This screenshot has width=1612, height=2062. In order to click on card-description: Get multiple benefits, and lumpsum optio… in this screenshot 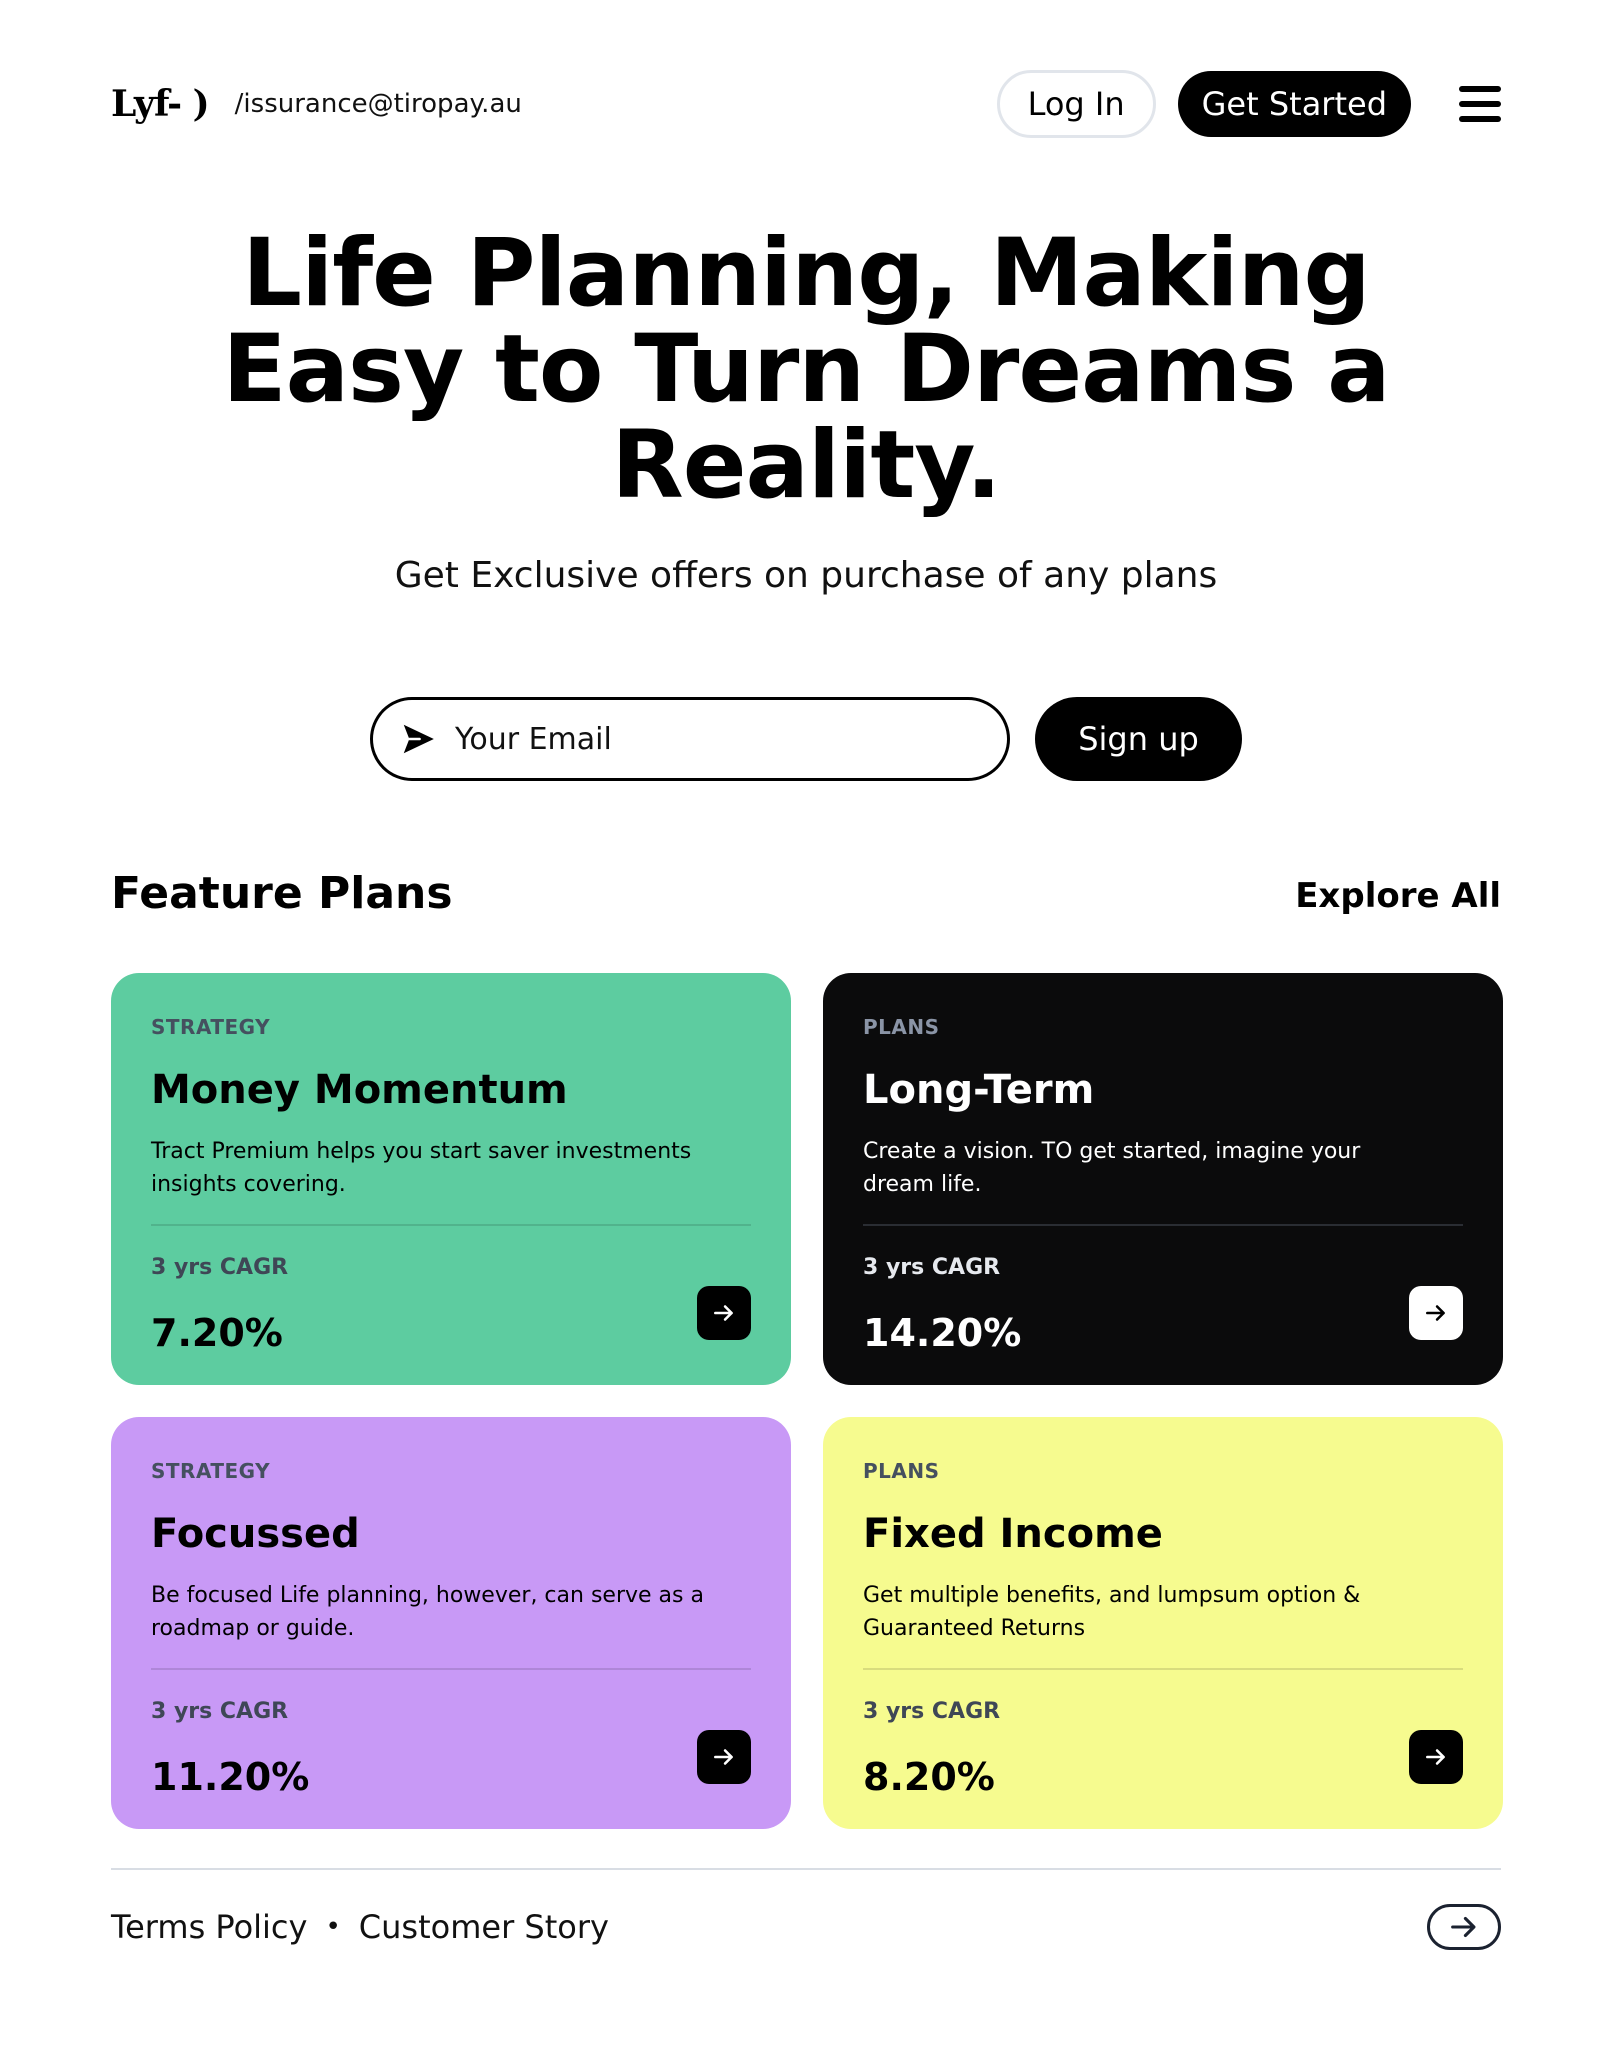, I will do `click(1112, 1612)`.